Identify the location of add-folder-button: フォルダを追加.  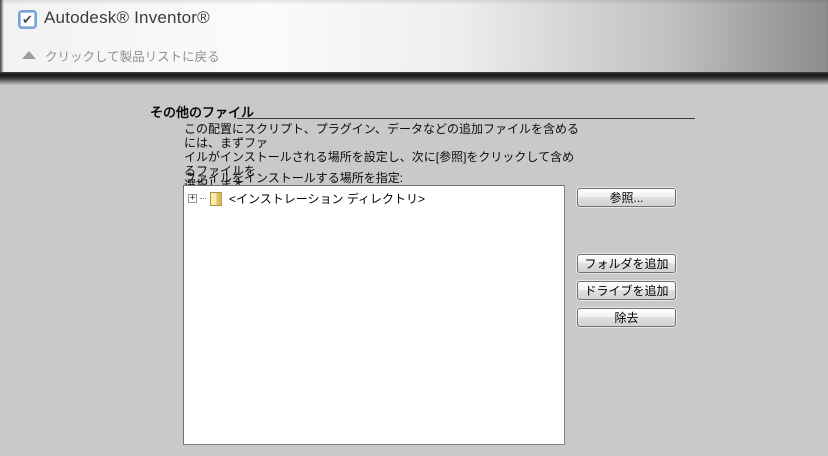
(626, 263).